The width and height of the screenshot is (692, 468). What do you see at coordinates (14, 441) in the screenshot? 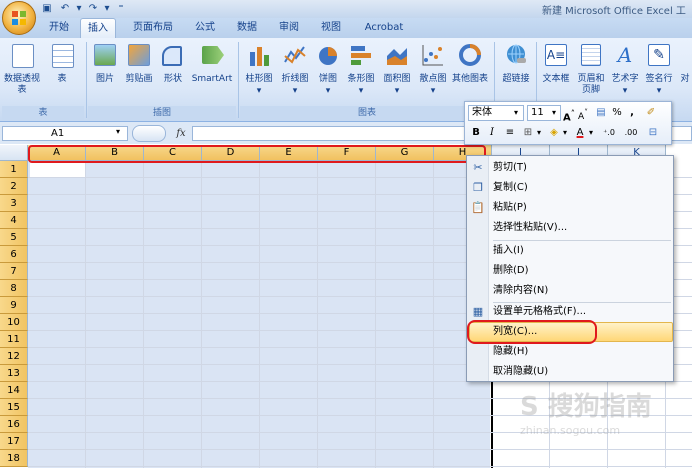
I see `row-header-17: 17` at bounding box center [14, 441].